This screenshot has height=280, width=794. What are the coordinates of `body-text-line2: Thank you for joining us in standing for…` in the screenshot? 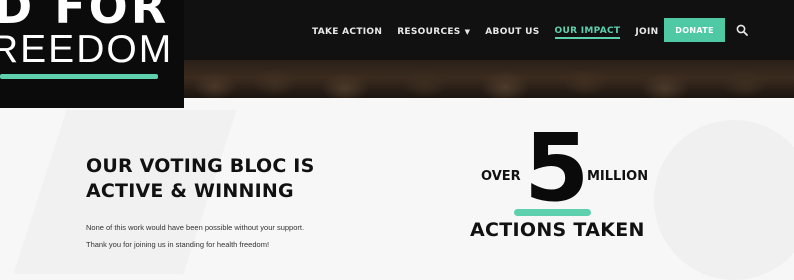 It's located at (178, 244).